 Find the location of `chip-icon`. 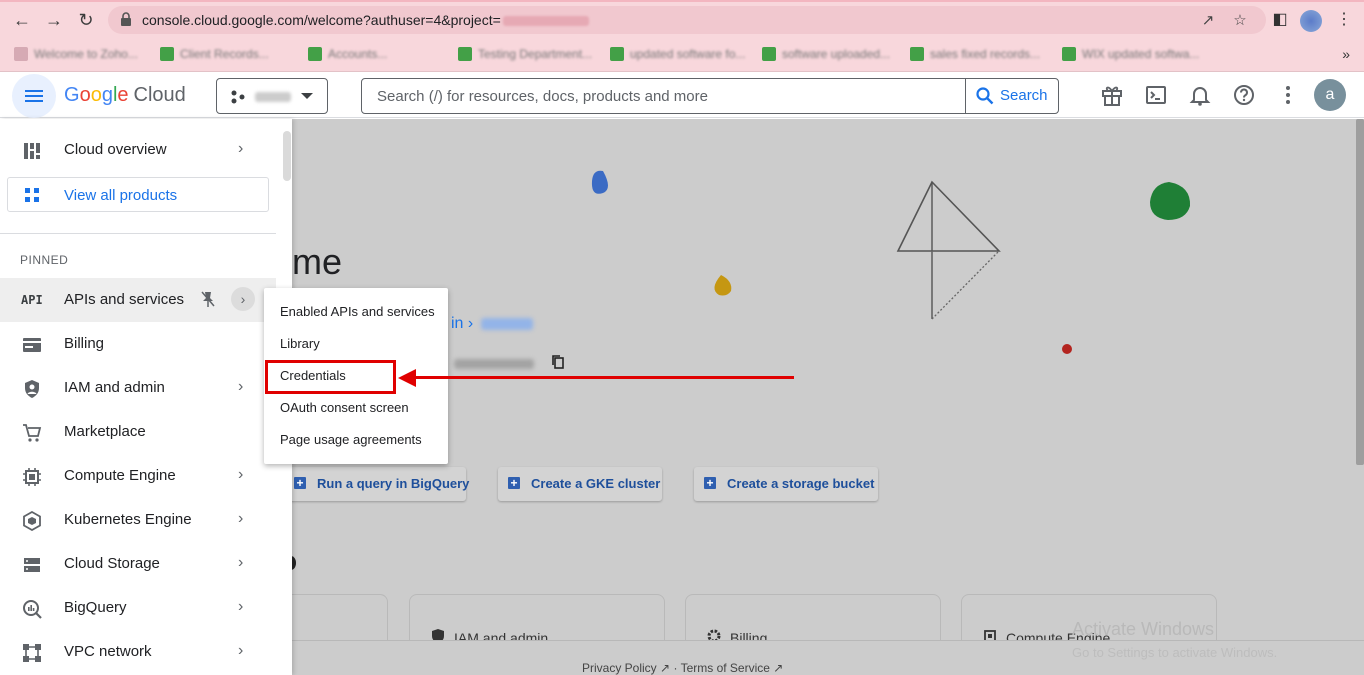

chip-icon is located at coordinates (32, 477).